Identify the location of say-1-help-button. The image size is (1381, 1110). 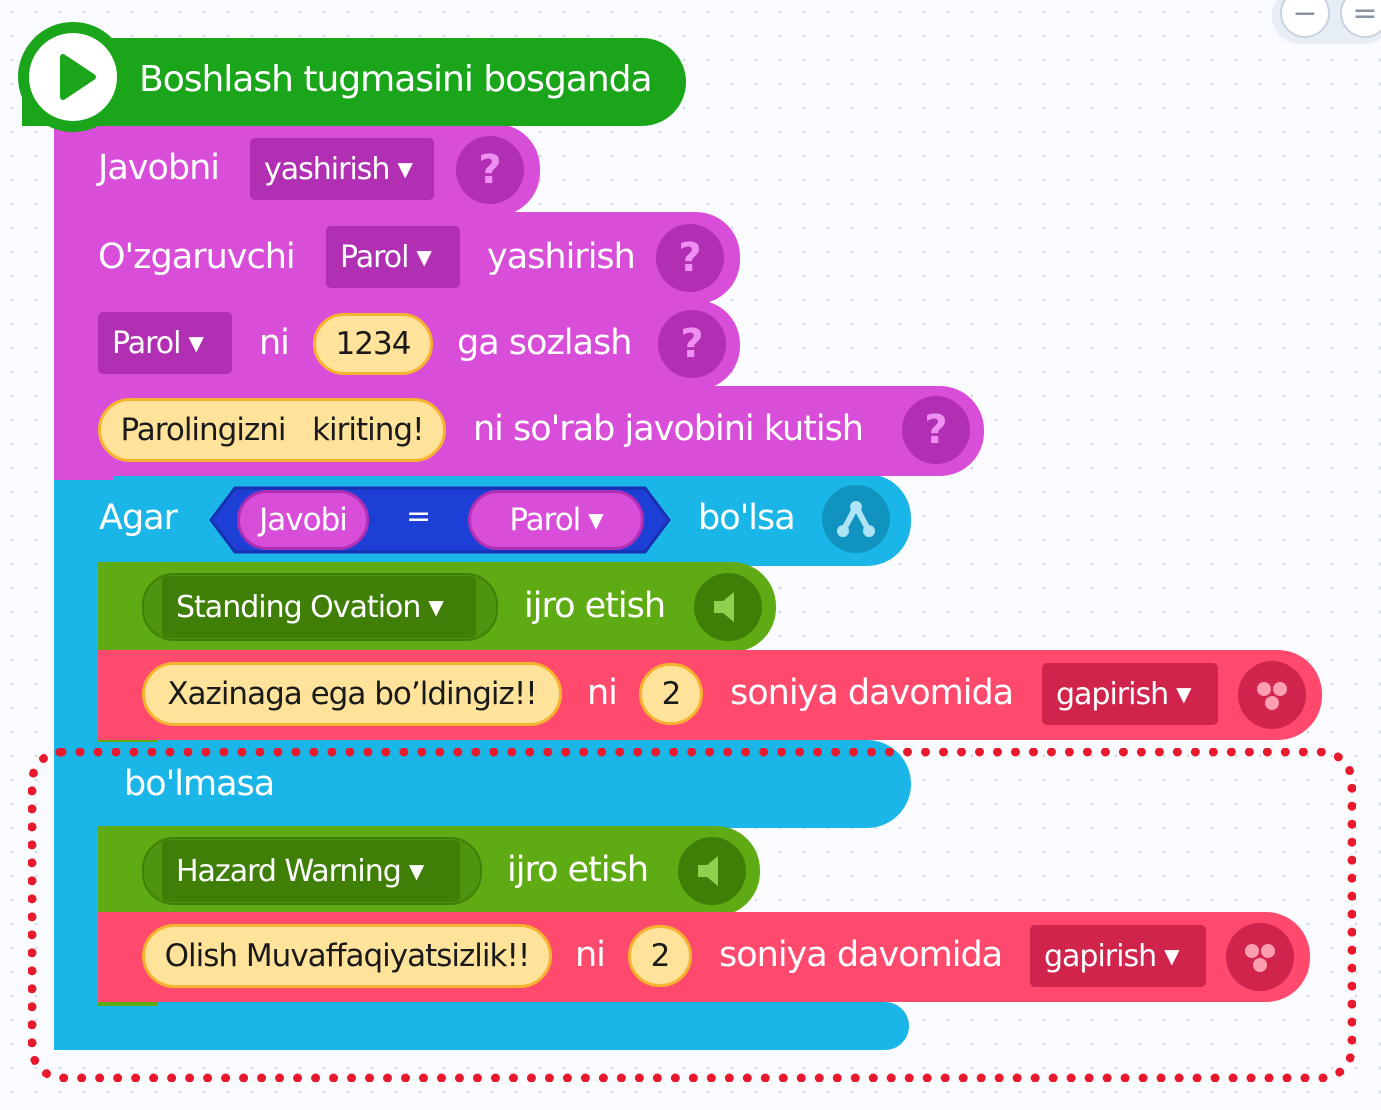
(1272, 695).